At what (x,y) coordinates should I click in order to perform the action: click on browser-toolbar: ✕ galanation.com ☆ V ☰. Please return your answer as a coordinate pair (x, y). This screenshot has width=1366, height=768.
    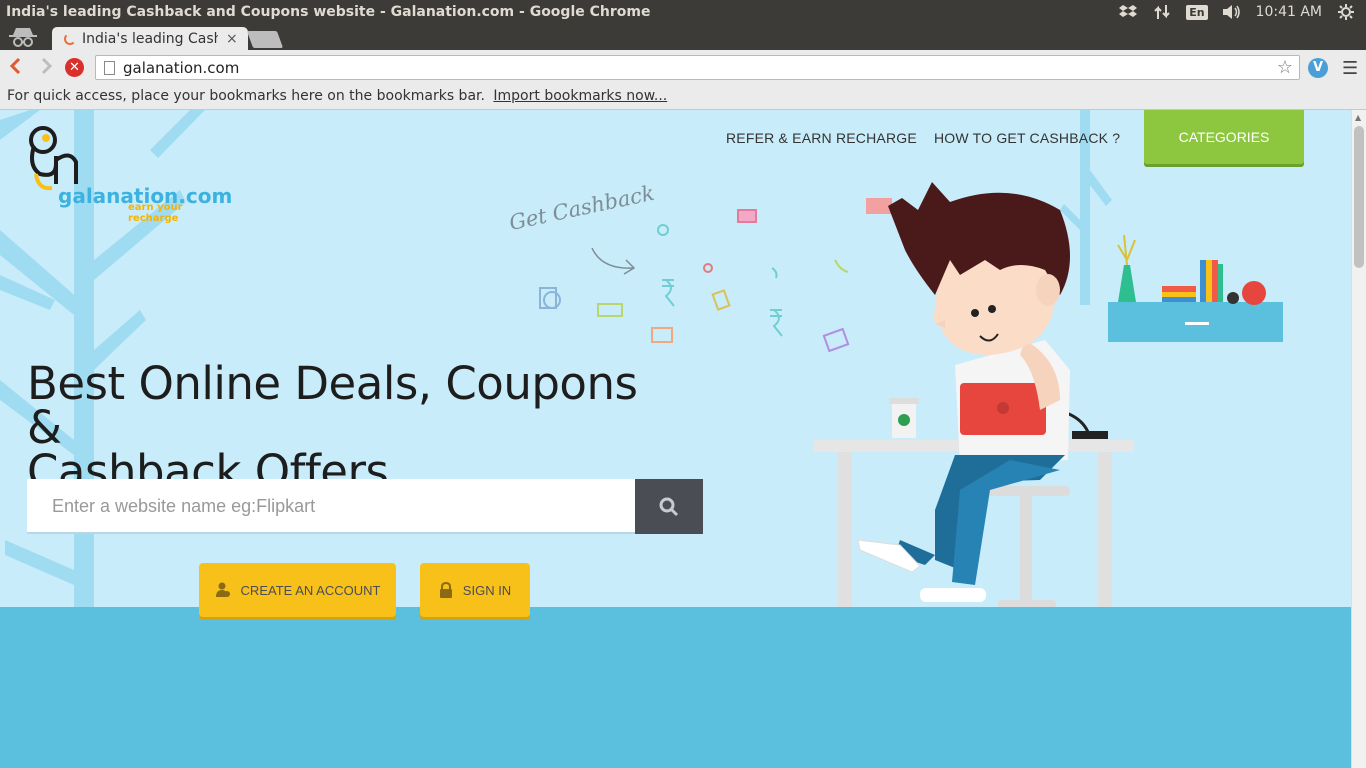
    Looking at the image, I should click on (683, 67).